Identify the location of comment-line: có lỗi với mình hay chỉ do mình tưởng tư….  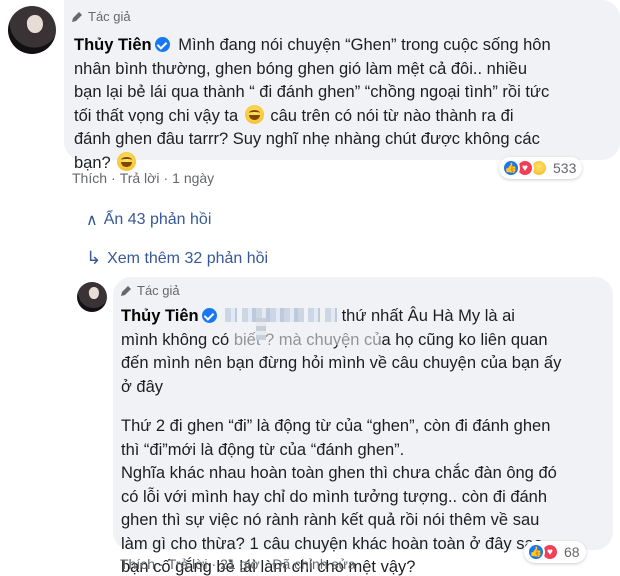
(334, 496).